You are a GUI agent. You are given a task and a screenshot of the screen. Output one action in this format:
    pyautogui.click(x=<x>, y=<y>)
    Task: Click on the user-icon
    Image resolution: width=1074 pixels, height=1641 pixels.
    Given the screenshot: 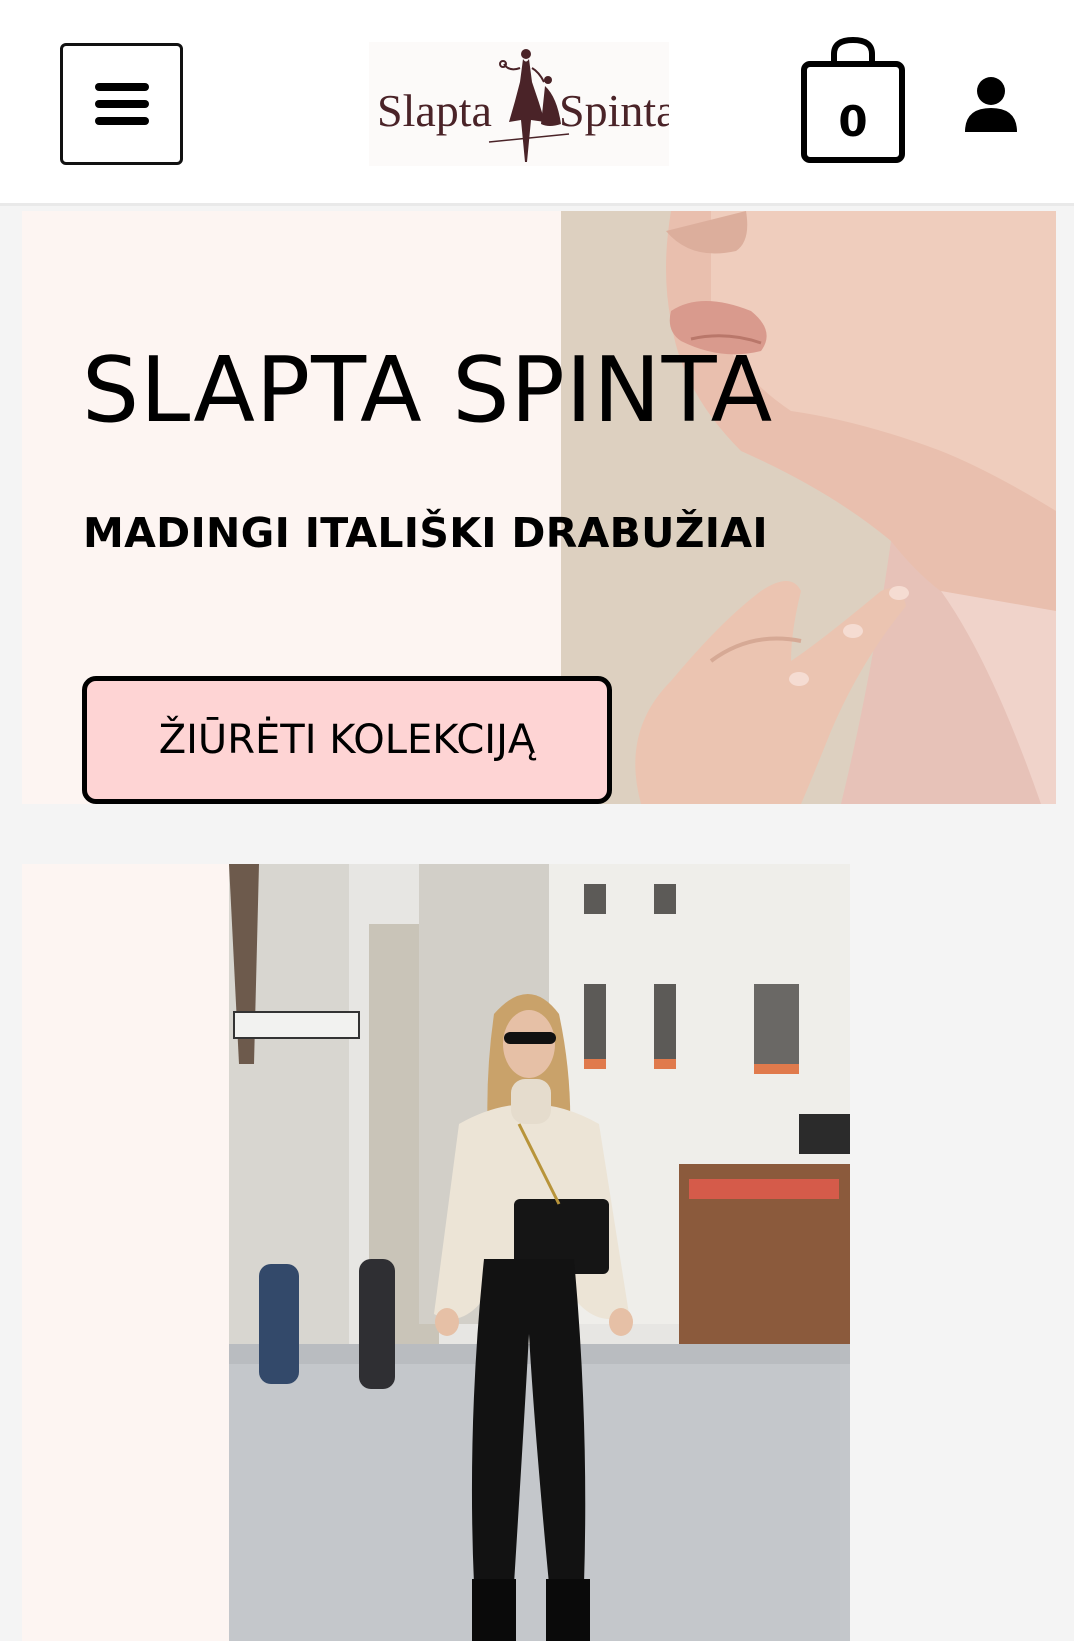 What is the action you would take?
    pyautogui.click(x=991, y=104)
    